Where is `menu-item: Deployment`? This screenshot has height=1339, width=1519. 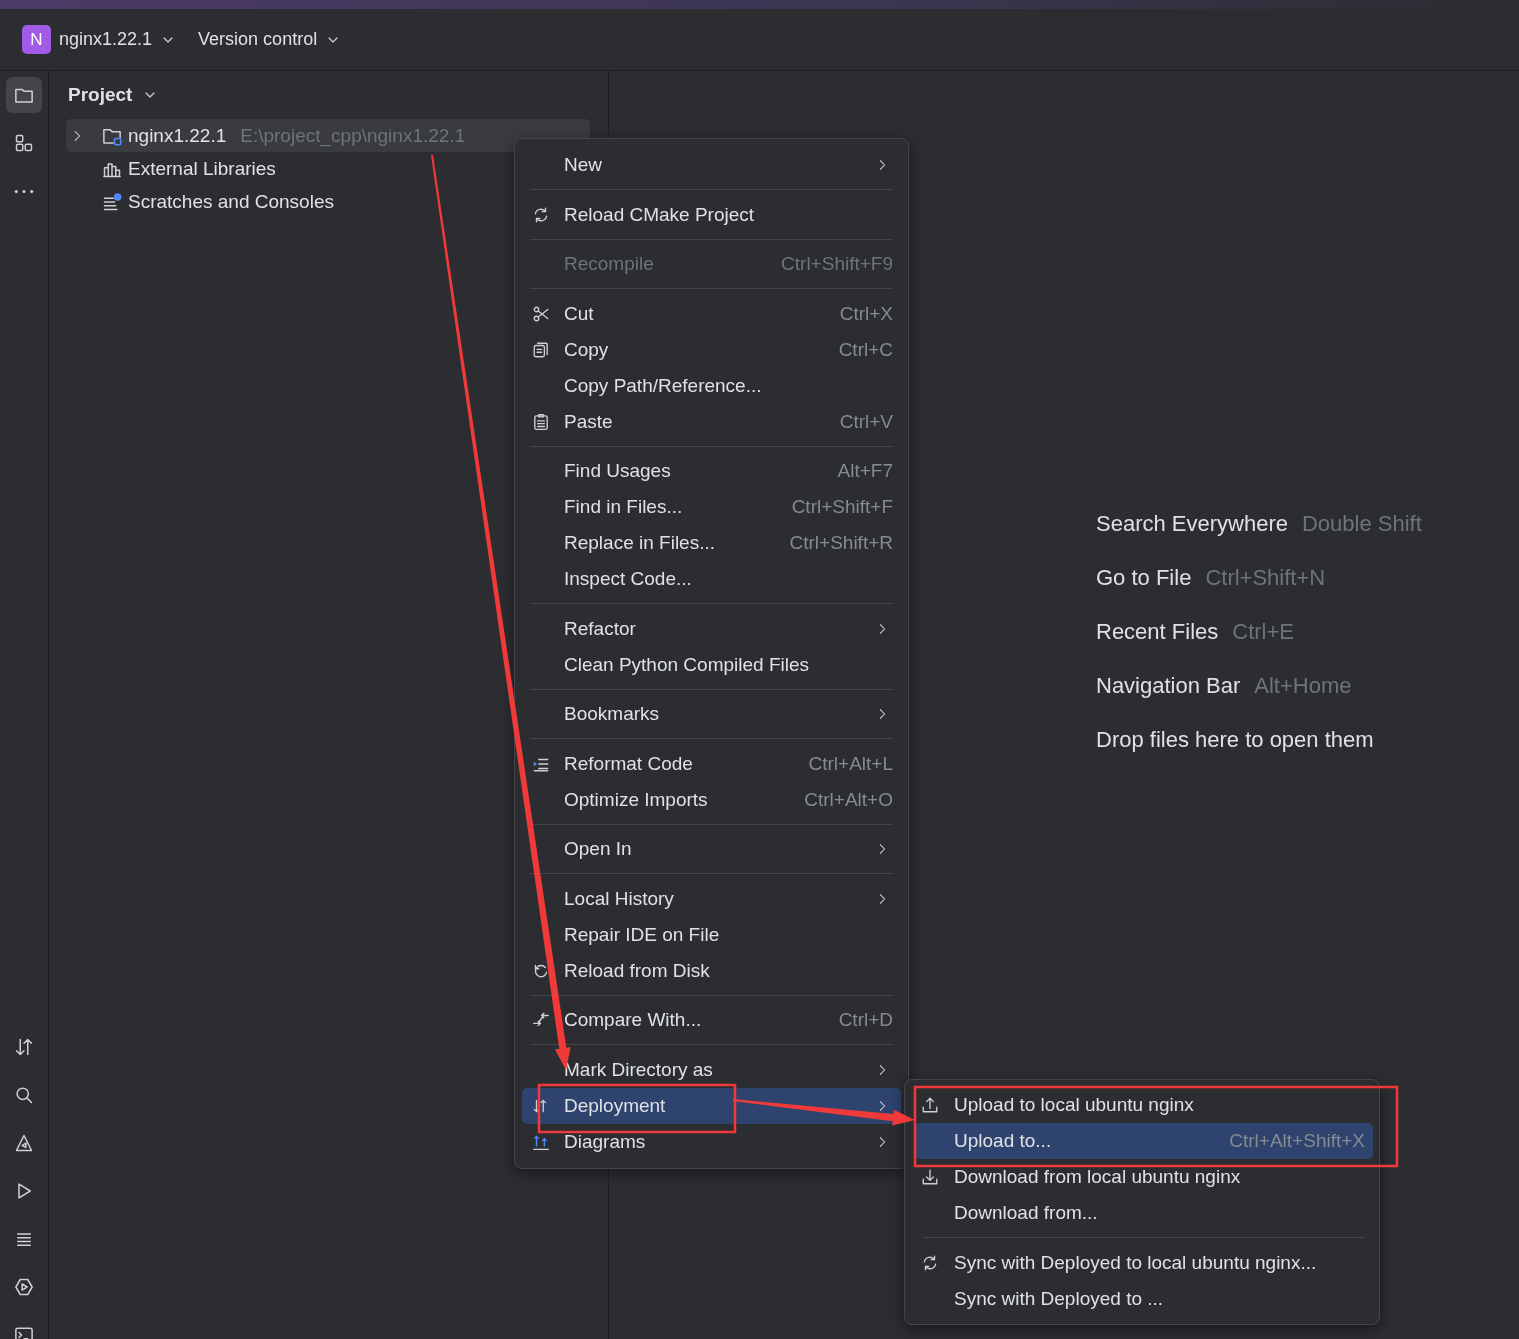 menu-item: Deployment is located at coordinates (711, 1105).